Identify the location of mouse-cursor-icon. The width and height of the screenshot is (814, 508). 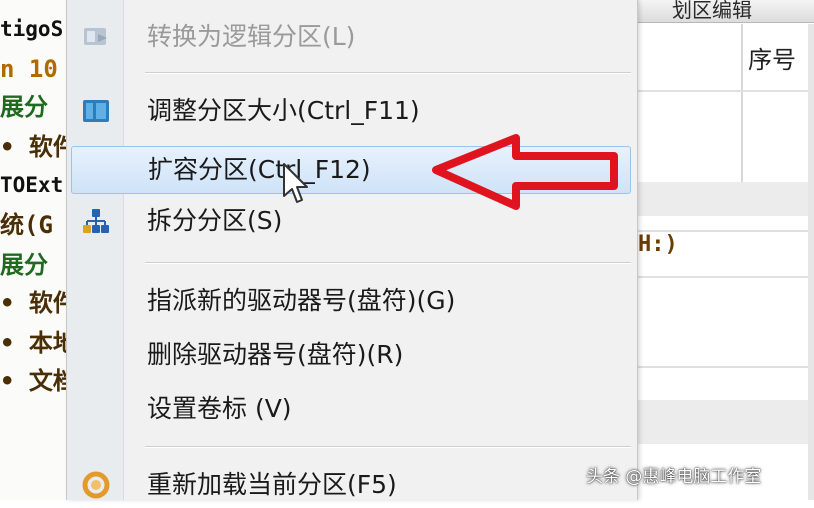
(295, 183).